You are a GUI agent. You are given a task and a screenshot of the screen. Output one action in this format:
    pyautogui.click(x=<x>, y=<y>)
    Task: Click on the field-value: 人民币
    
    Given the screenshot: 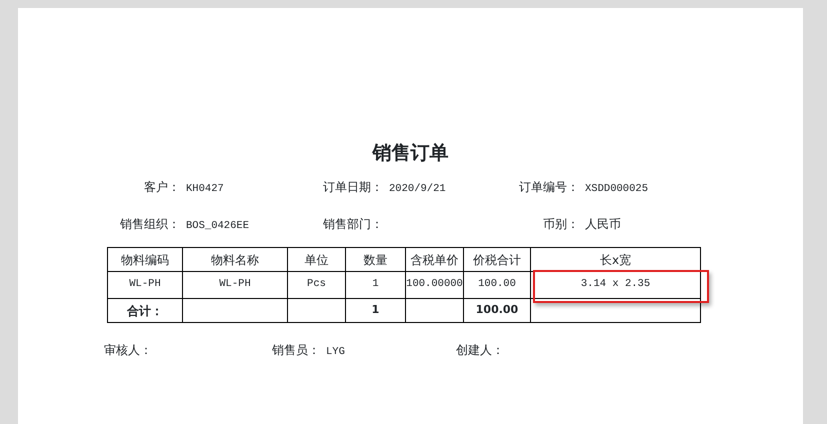 What is the action you would take?
    pyautogui.click(x=602, y=224)
    